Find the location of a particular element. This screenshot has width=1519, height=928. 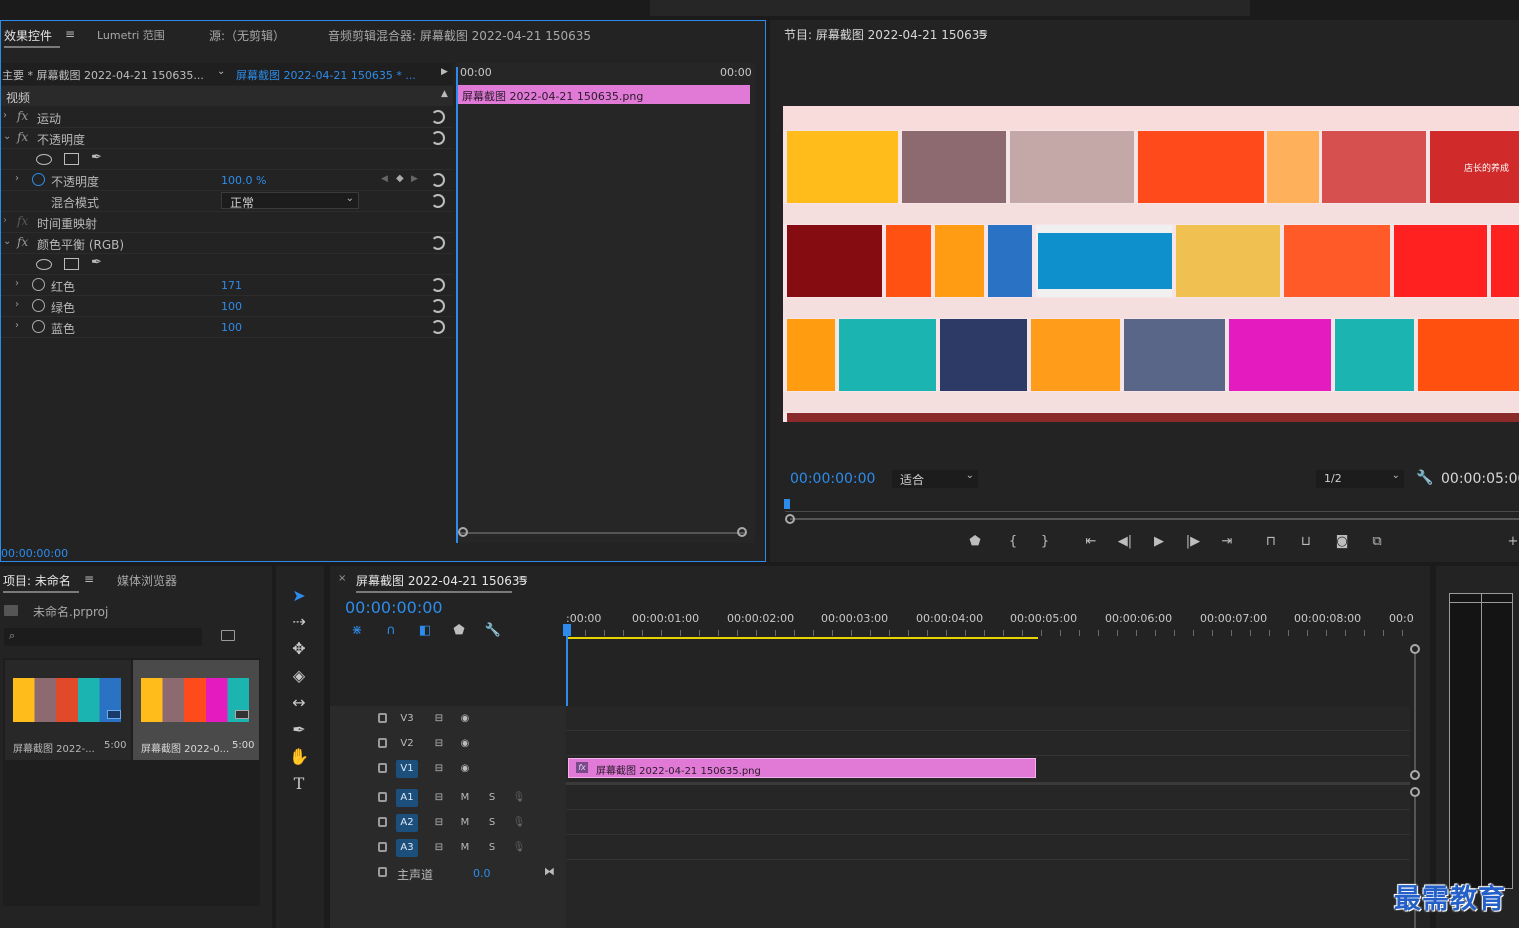

effect-zoom-scrollbar is located at coordinates (603, 533).